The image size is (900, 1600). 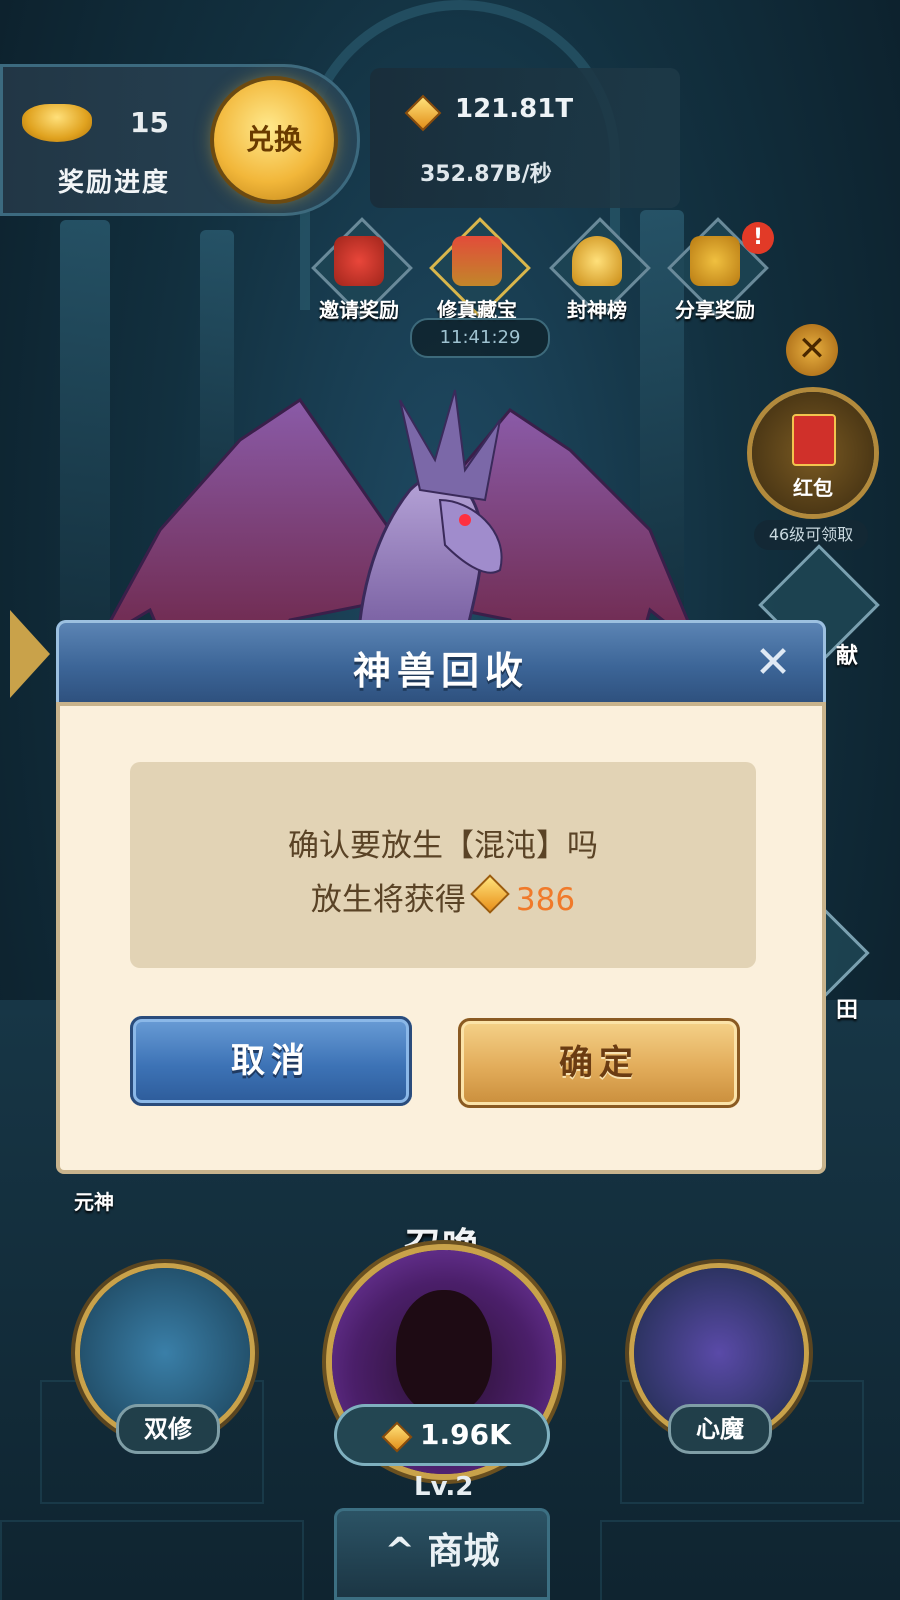 What do you see at coordinates (715, 310) in the screenshot?
I see `share-reward-label: 分享奖励` at bounding box center [715, 310].